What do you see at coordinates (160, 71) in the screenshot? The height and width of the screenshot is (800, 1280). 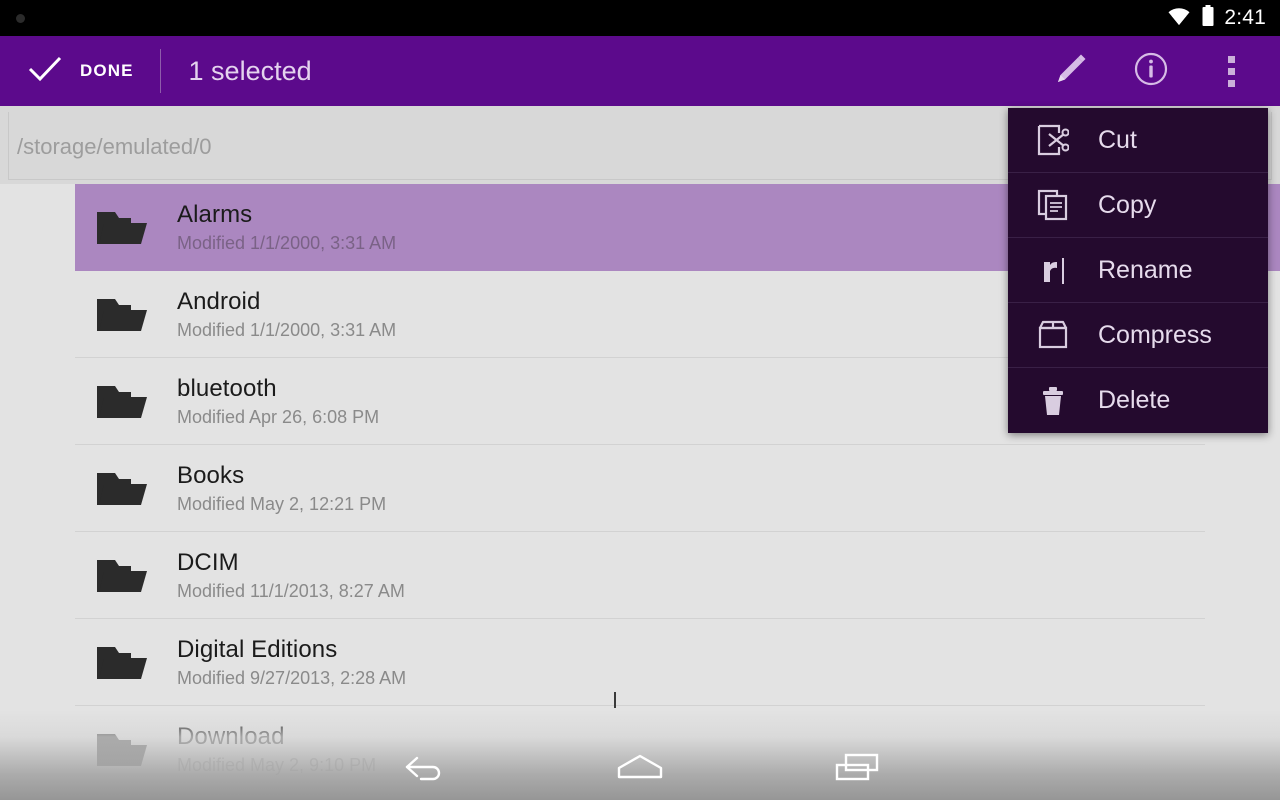 I see `action-bar-divider` at bounding box center [160, 71].